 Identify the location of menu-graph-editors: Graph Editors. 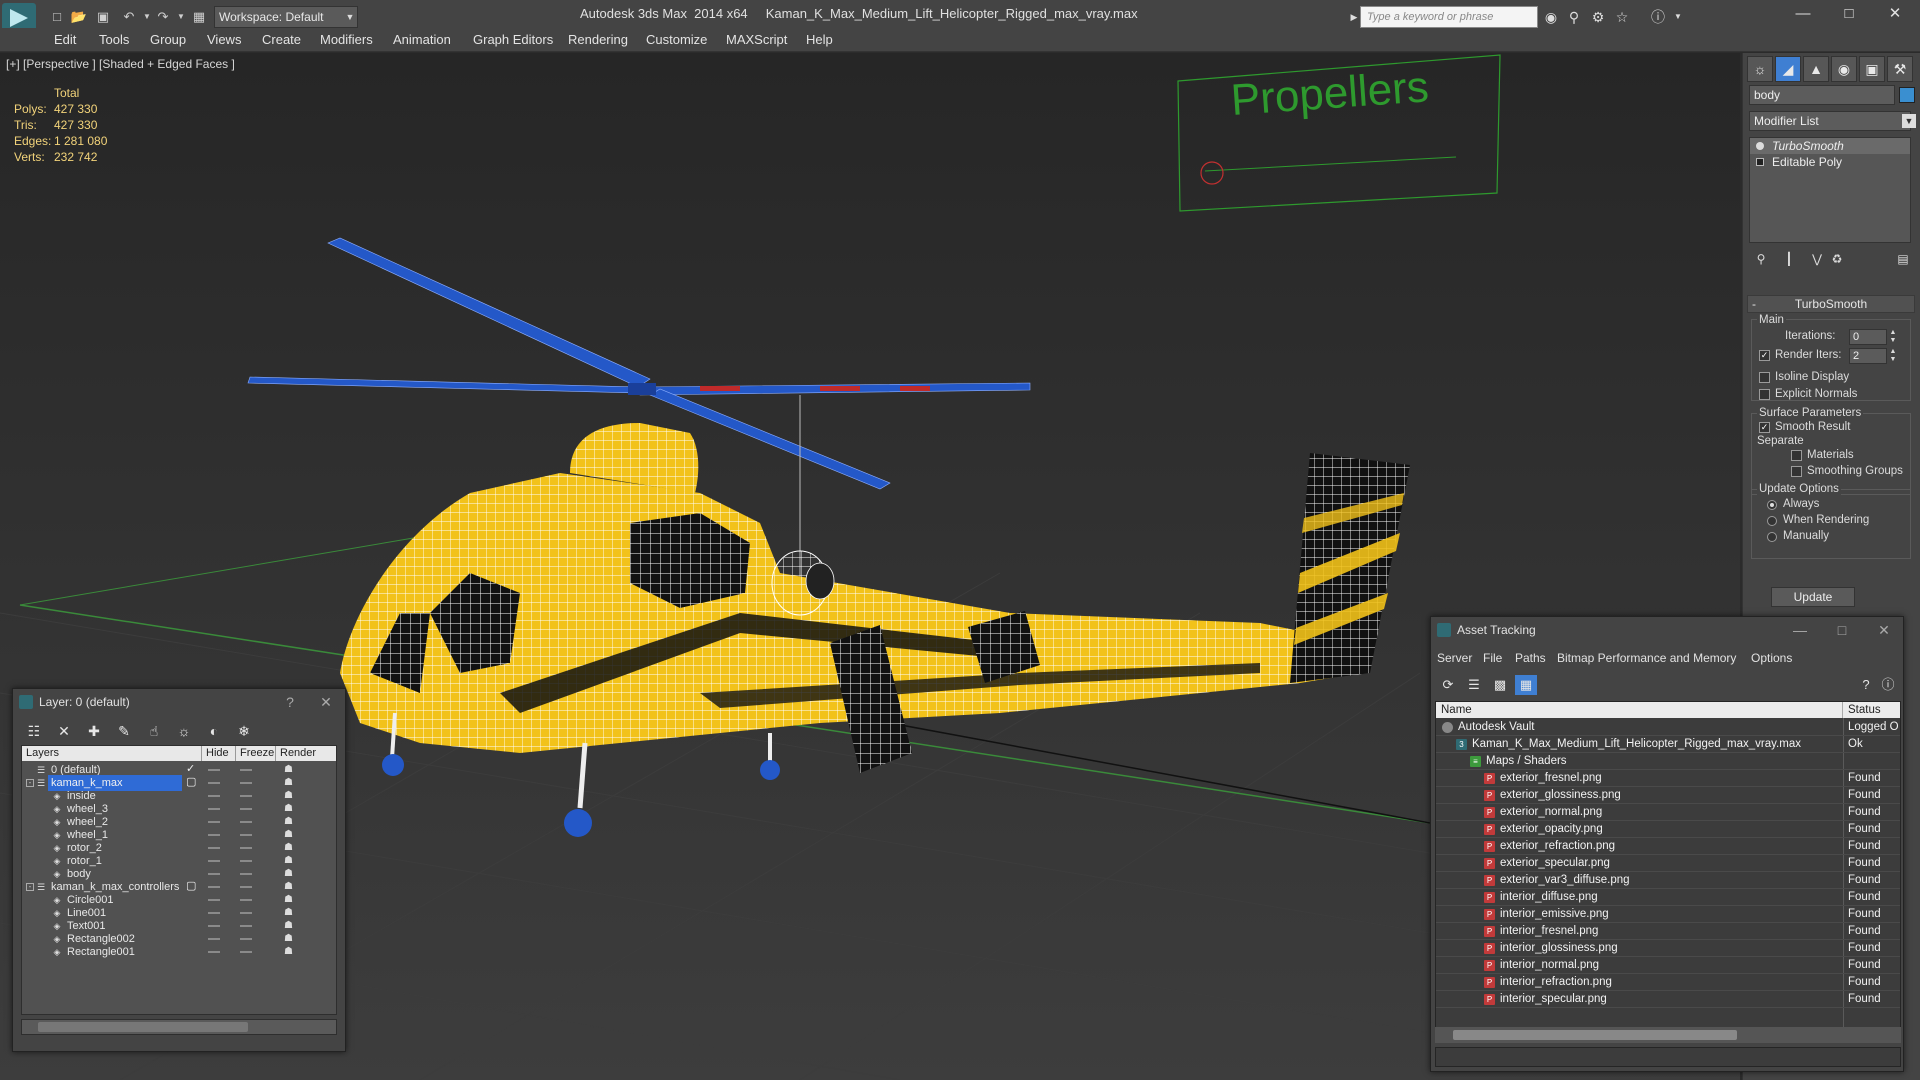
(513, 39).